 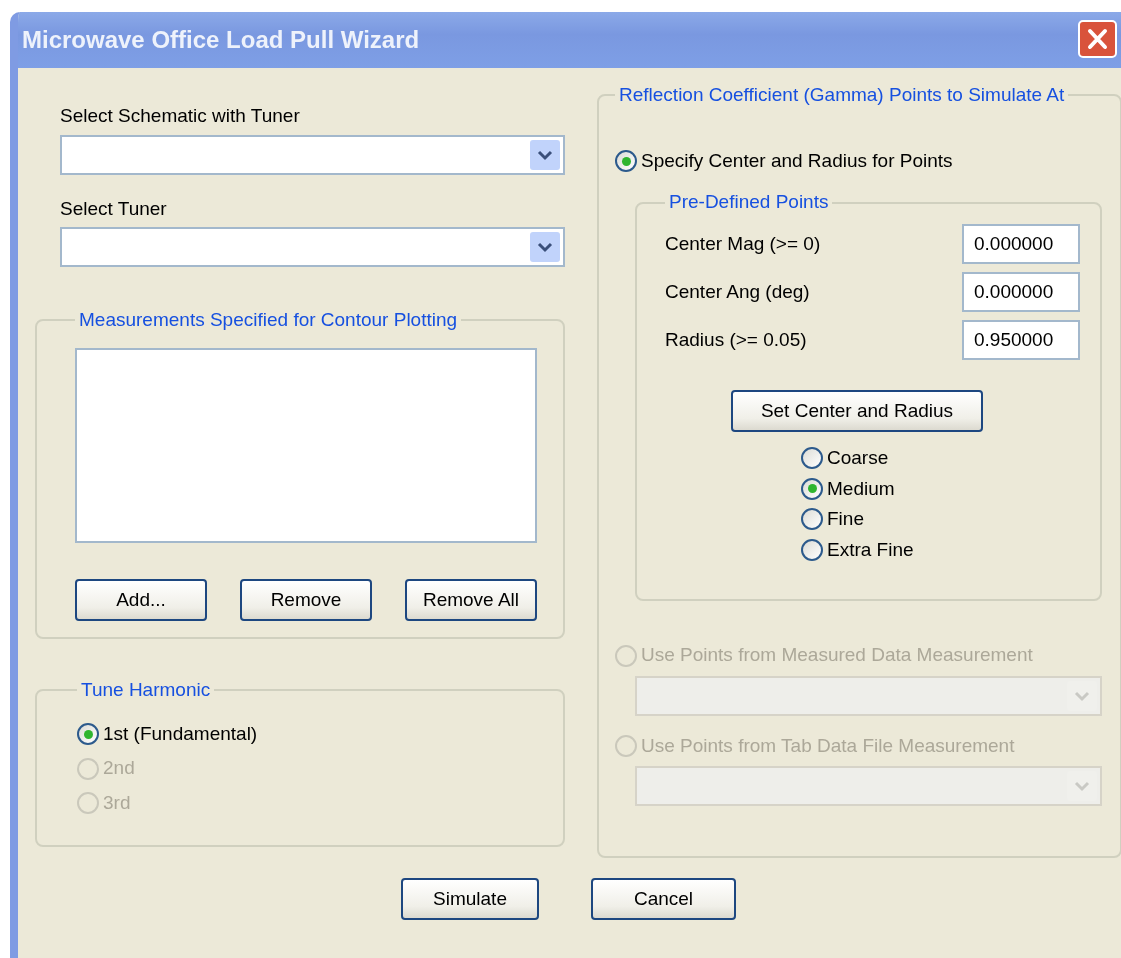 What do you see at coordinates (119, 768) in the screenshot?
I see `radio-label: 2nd` at bounding box center [119, 768].